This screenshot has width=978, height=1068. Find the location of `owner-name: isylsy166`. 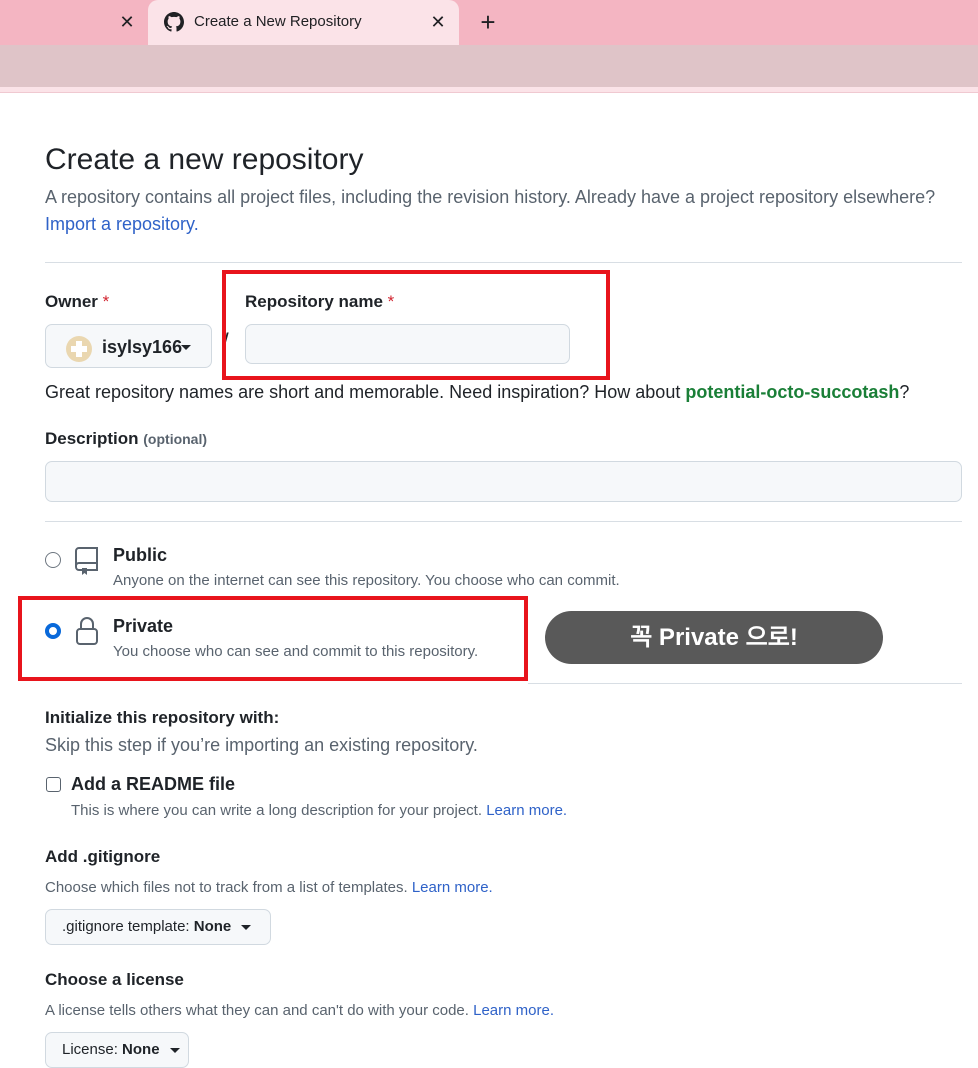

owner-name: isylsy166 is located at coordinates (142, 347).